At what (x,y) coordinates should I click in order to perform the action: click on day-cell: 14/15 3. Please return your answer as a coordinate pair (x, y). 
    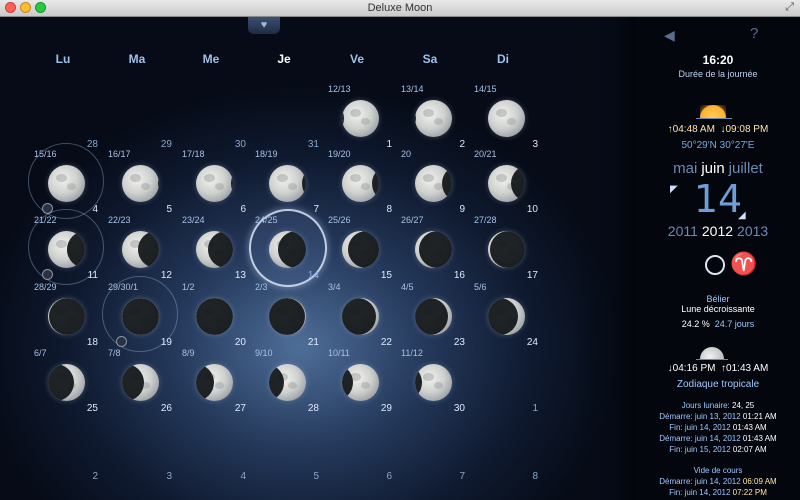
    Looking at the image, I should click on (506, 117).